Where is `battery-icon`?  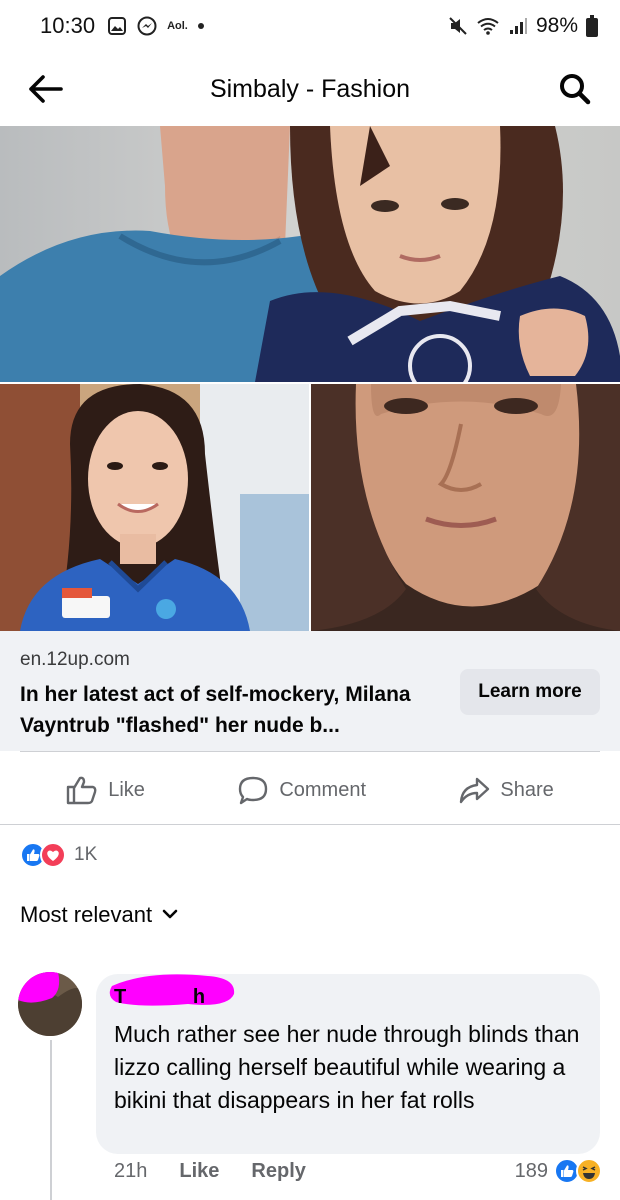
battery-icon is located at coordinates (592, 26).